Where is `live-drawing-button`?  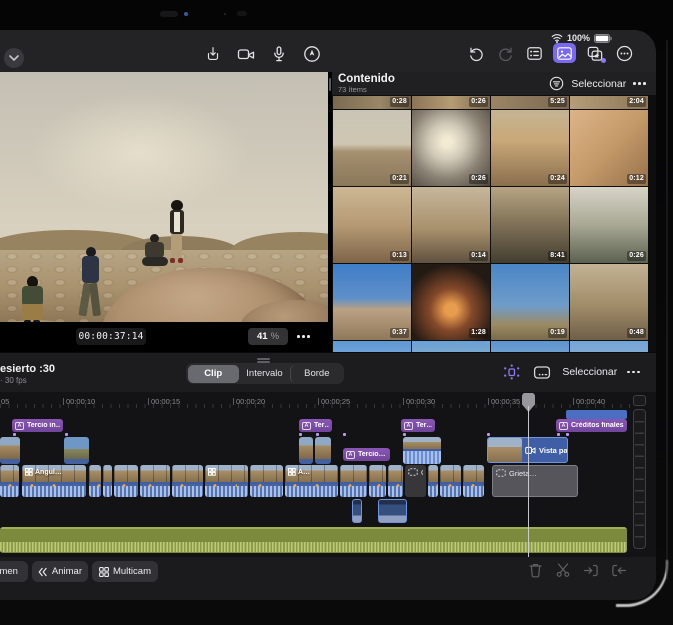 live-drawing-button is located at coordinates (312, 54).